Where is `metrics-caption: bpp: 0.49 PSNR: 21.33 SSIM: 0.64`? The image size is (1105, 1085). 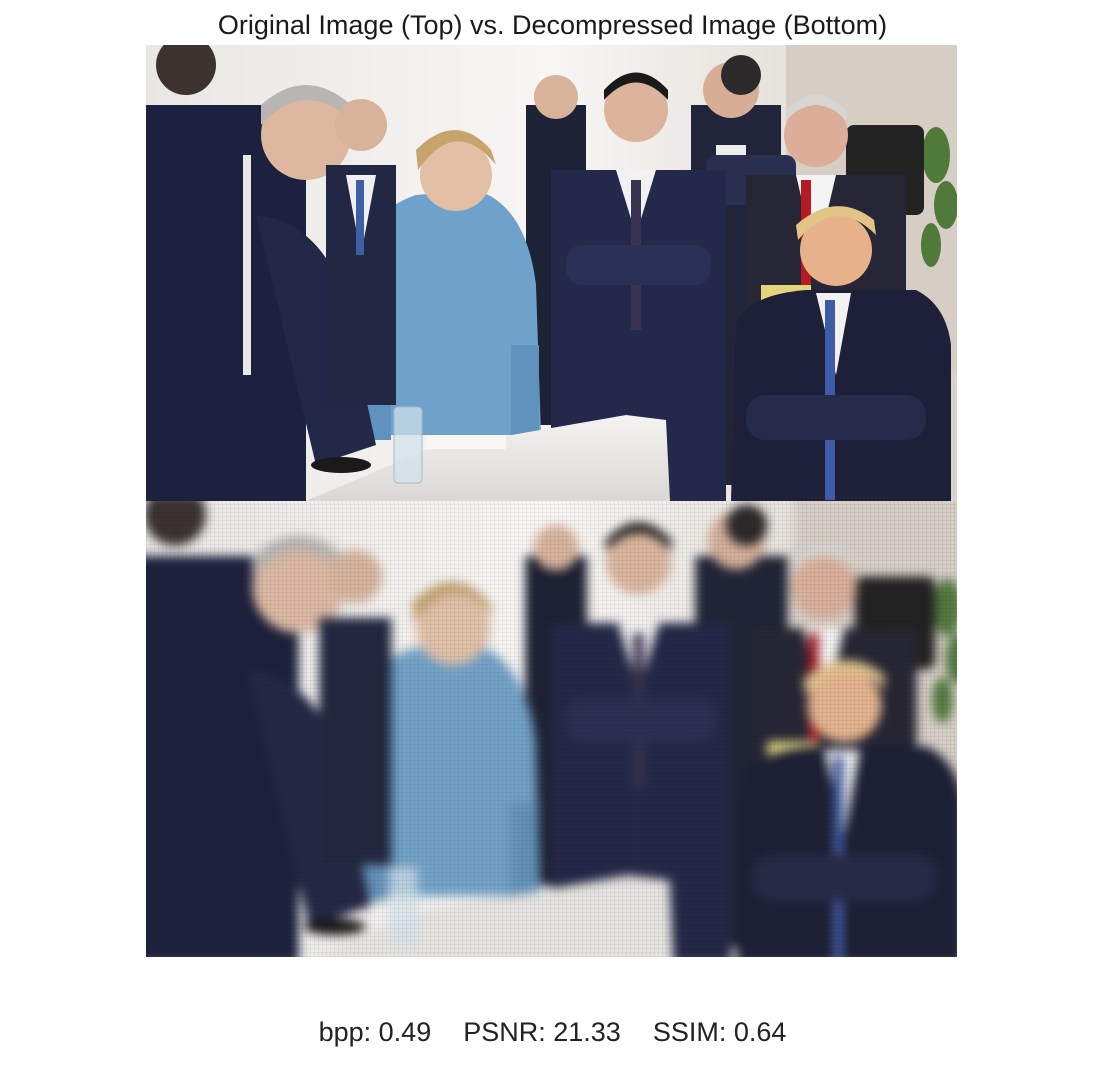 metrics-caption: bpp: 0.49 PSNR: 21.33 SSIM: 0.64 is located at coordinates (552, 1032).